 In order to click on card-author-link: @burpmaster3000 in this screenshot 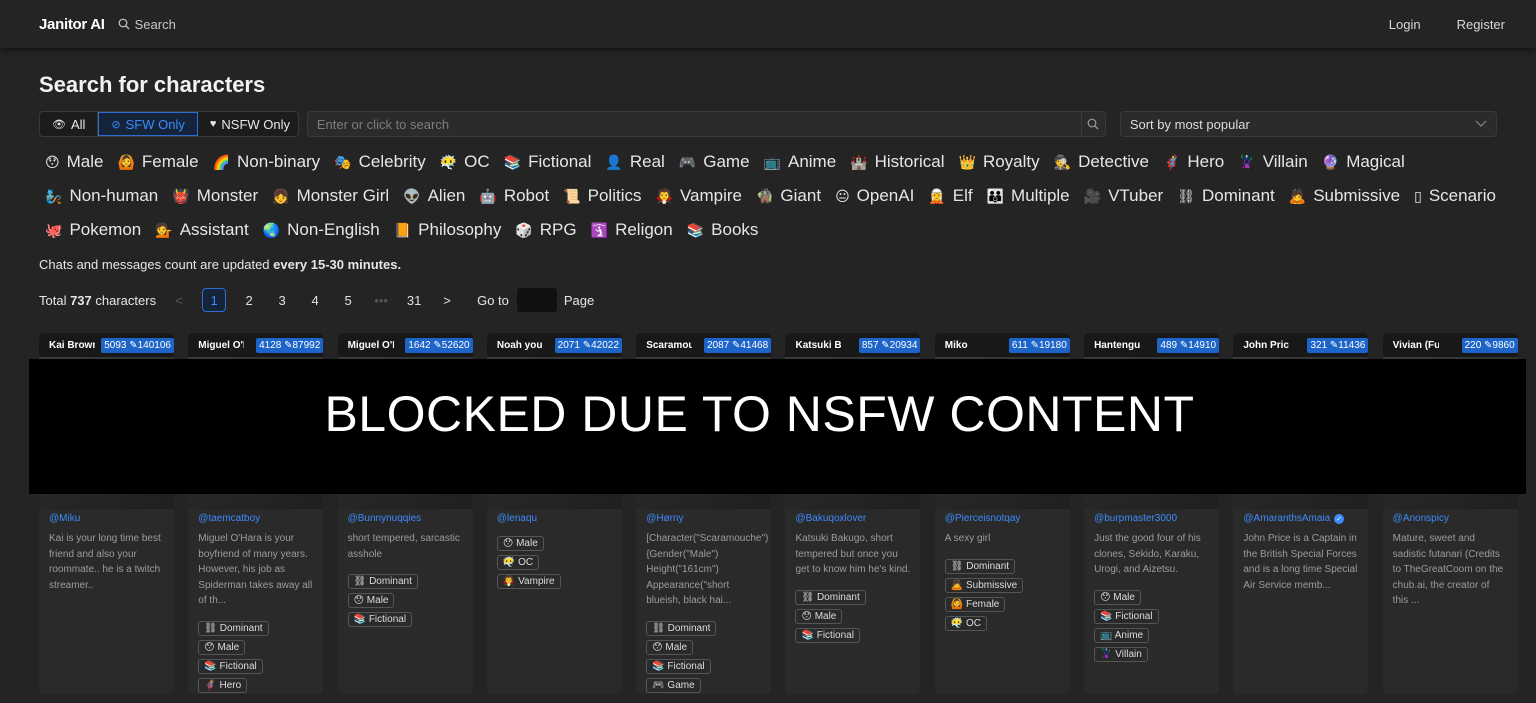, I will do `click(1151, 518)`.